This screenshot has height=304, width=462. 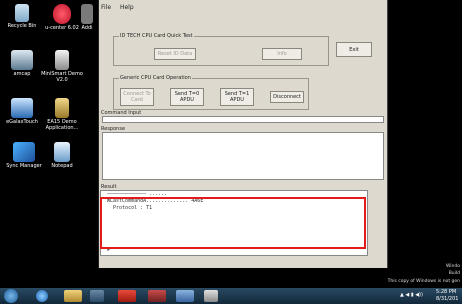 I want to click on menu-help: Help, so click(x=127, y=7).